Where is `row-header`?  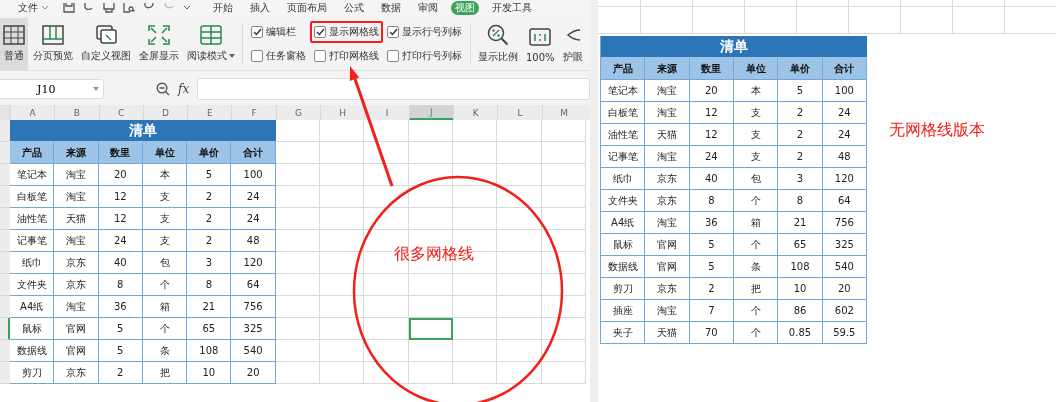
row-header is located at coordinates (5, 329).